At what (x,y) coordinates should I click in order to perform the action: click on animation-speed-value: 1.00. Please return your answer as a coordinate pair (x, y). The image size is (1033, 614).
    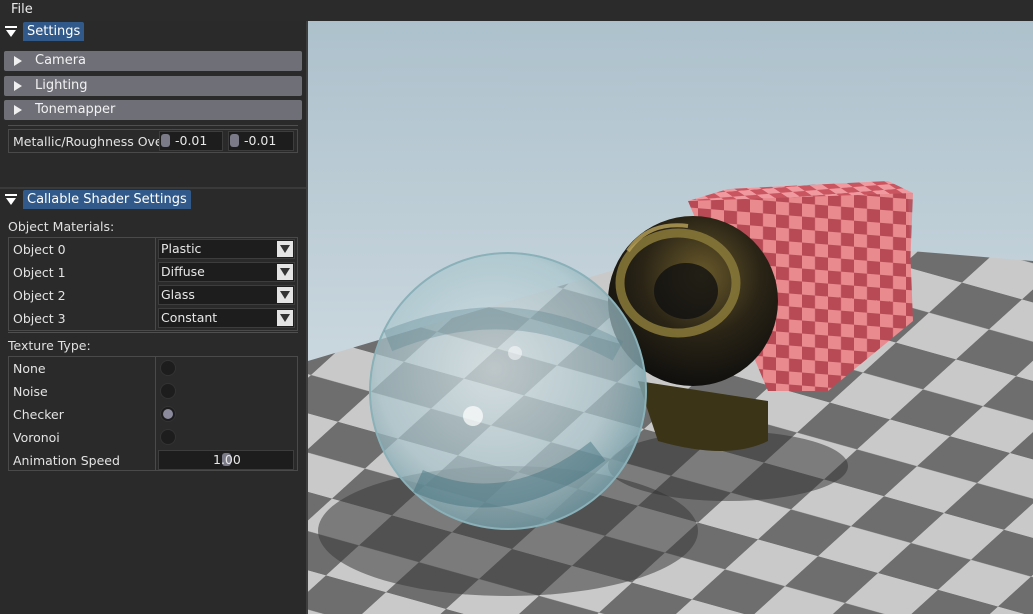
    Looking at the image, I should click on (227, 459).